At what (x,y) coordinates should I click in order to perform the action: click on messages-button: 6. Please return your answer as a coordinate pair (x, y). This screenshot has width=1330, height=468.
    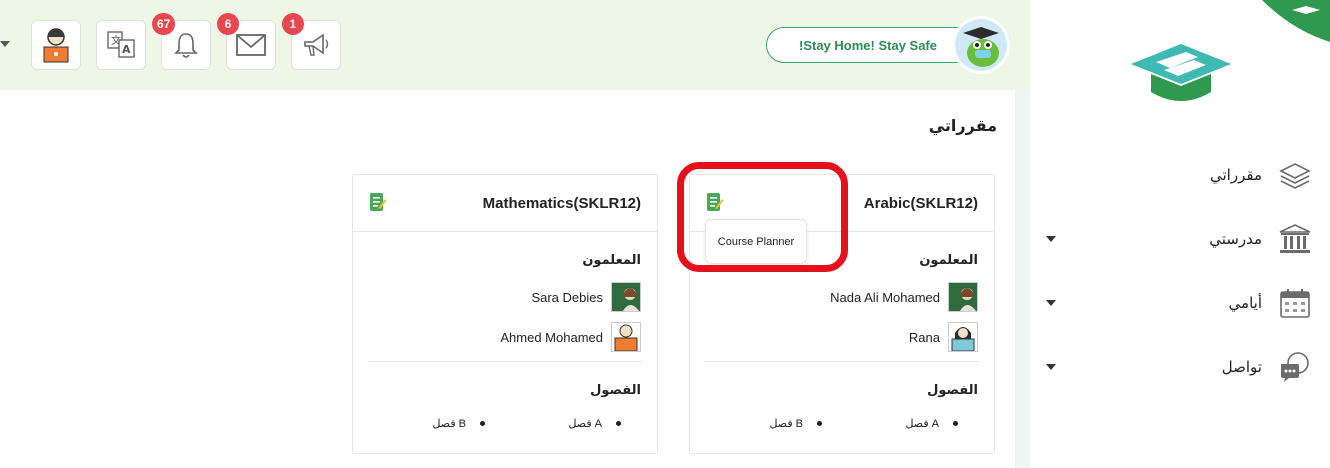
    Looking at the image, I should click on (246, 41).